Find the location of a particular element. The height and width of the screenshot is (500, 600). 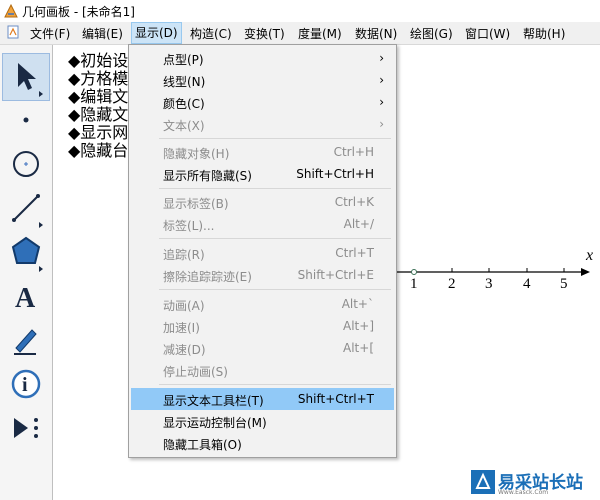

polygon-icon is located at coordinates (27, 254).